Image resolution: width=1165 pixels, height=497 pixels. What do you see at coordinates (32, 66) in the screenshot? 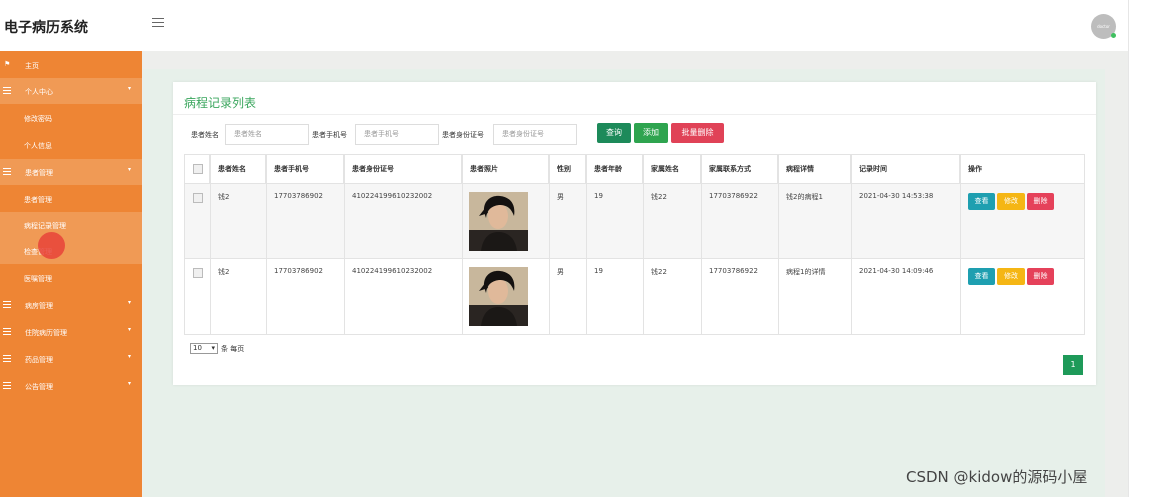
I see `sidebar-item-label: 主页` at bounding box center [32, 66].